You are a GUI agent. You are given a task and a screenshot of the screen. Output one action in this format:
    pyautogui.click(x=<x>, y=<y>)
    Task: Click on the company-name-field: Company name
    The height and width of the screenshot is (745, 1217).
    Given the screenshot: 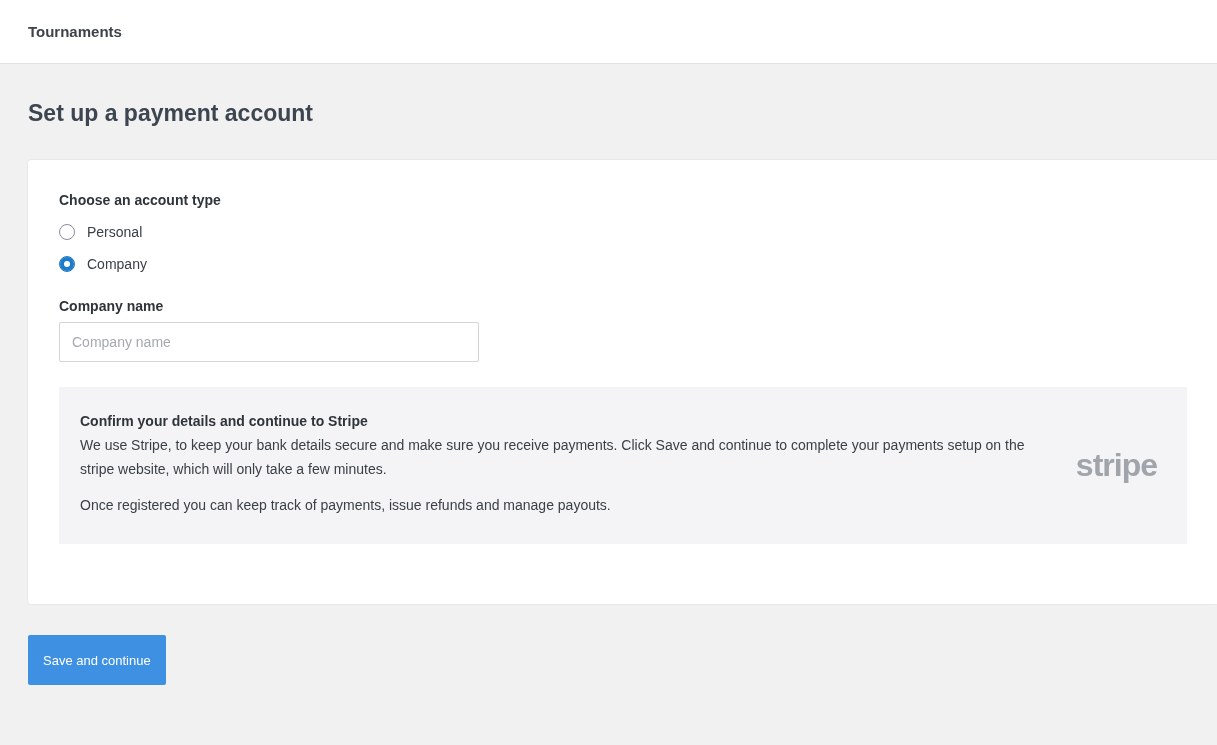 What is the action you would take?
    pyautogui.click(x=269, y=342)
    